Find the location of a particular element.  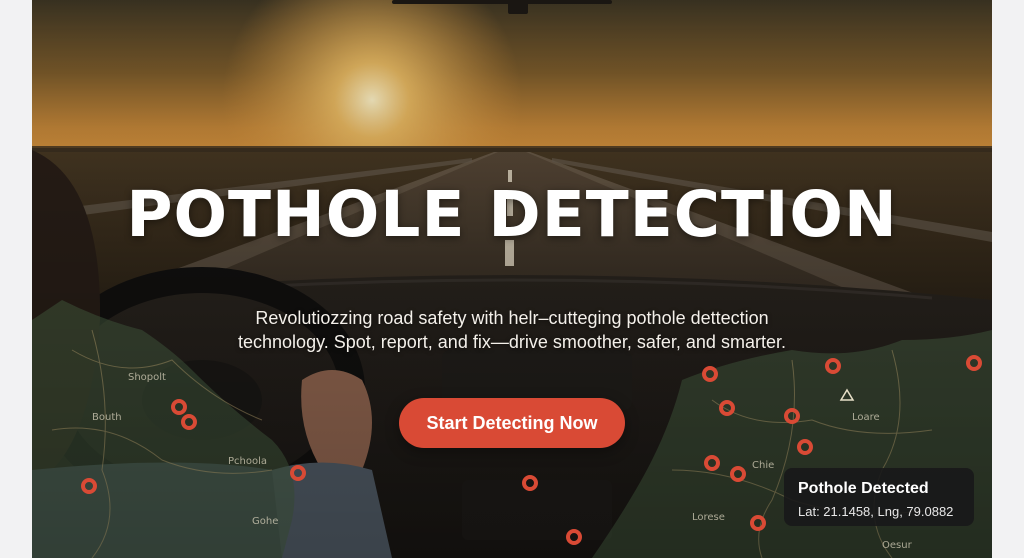

map-label: Gohe is located at coordinates (265, 521).